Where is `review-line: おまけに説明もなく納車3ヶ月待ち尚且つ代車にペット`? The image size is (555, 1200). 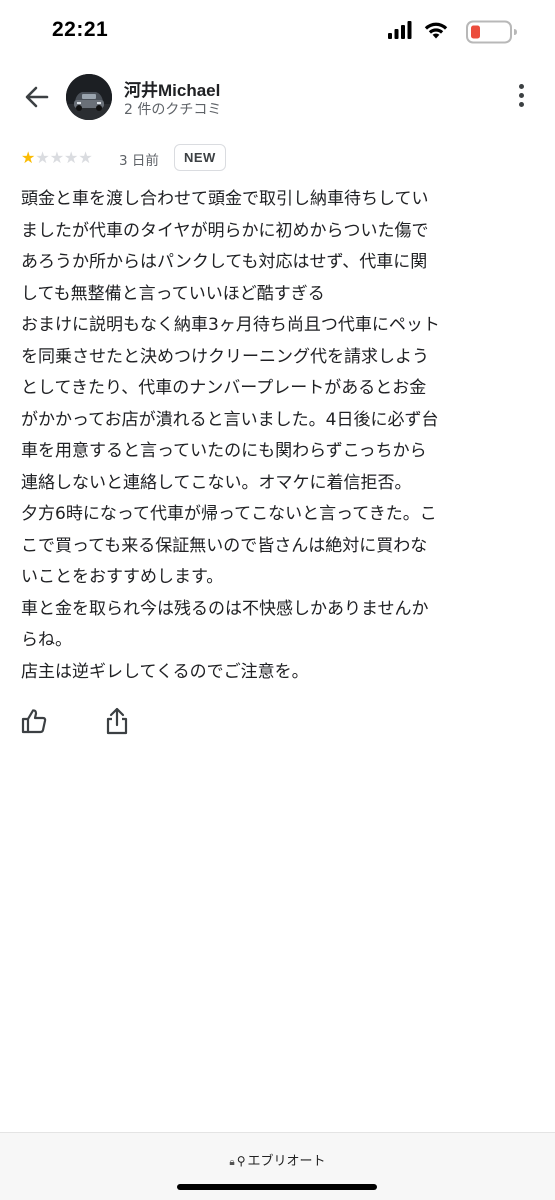
review-line: おまけに説明もなく納車3ヶ月待ち尚且つ代車にペット is located at coordinates (230, 325).